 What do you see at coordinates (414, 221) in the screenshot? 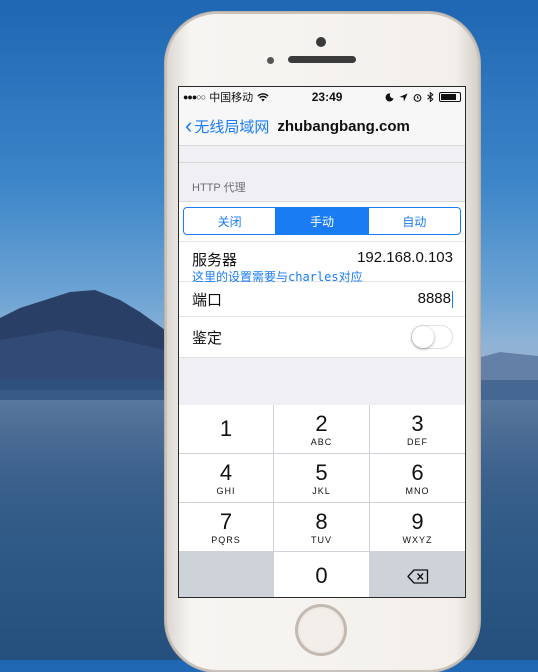
I see `segment-auto: 自动` at bounding box center [414, 221].